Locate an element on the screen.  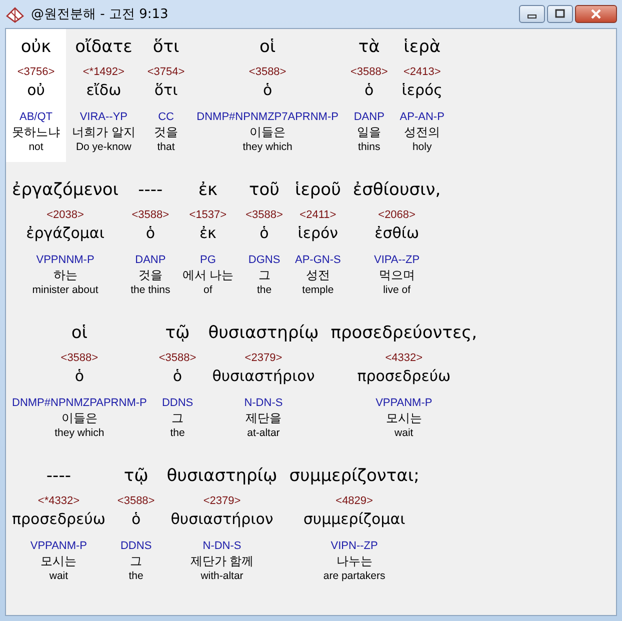
english-gloss: that is located at coordinates (166, 147).